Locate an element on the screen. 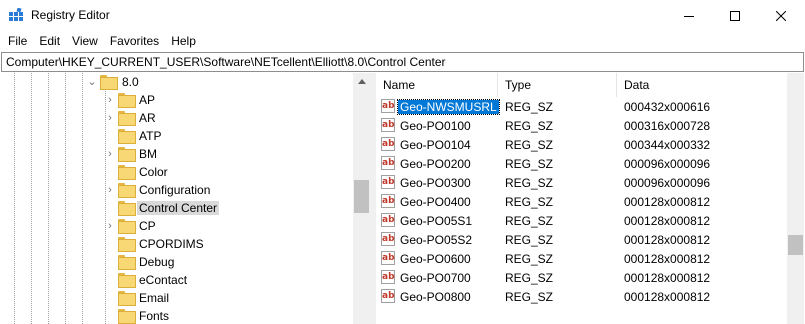  tree-scrollbar is located at coordinates (361, 198).